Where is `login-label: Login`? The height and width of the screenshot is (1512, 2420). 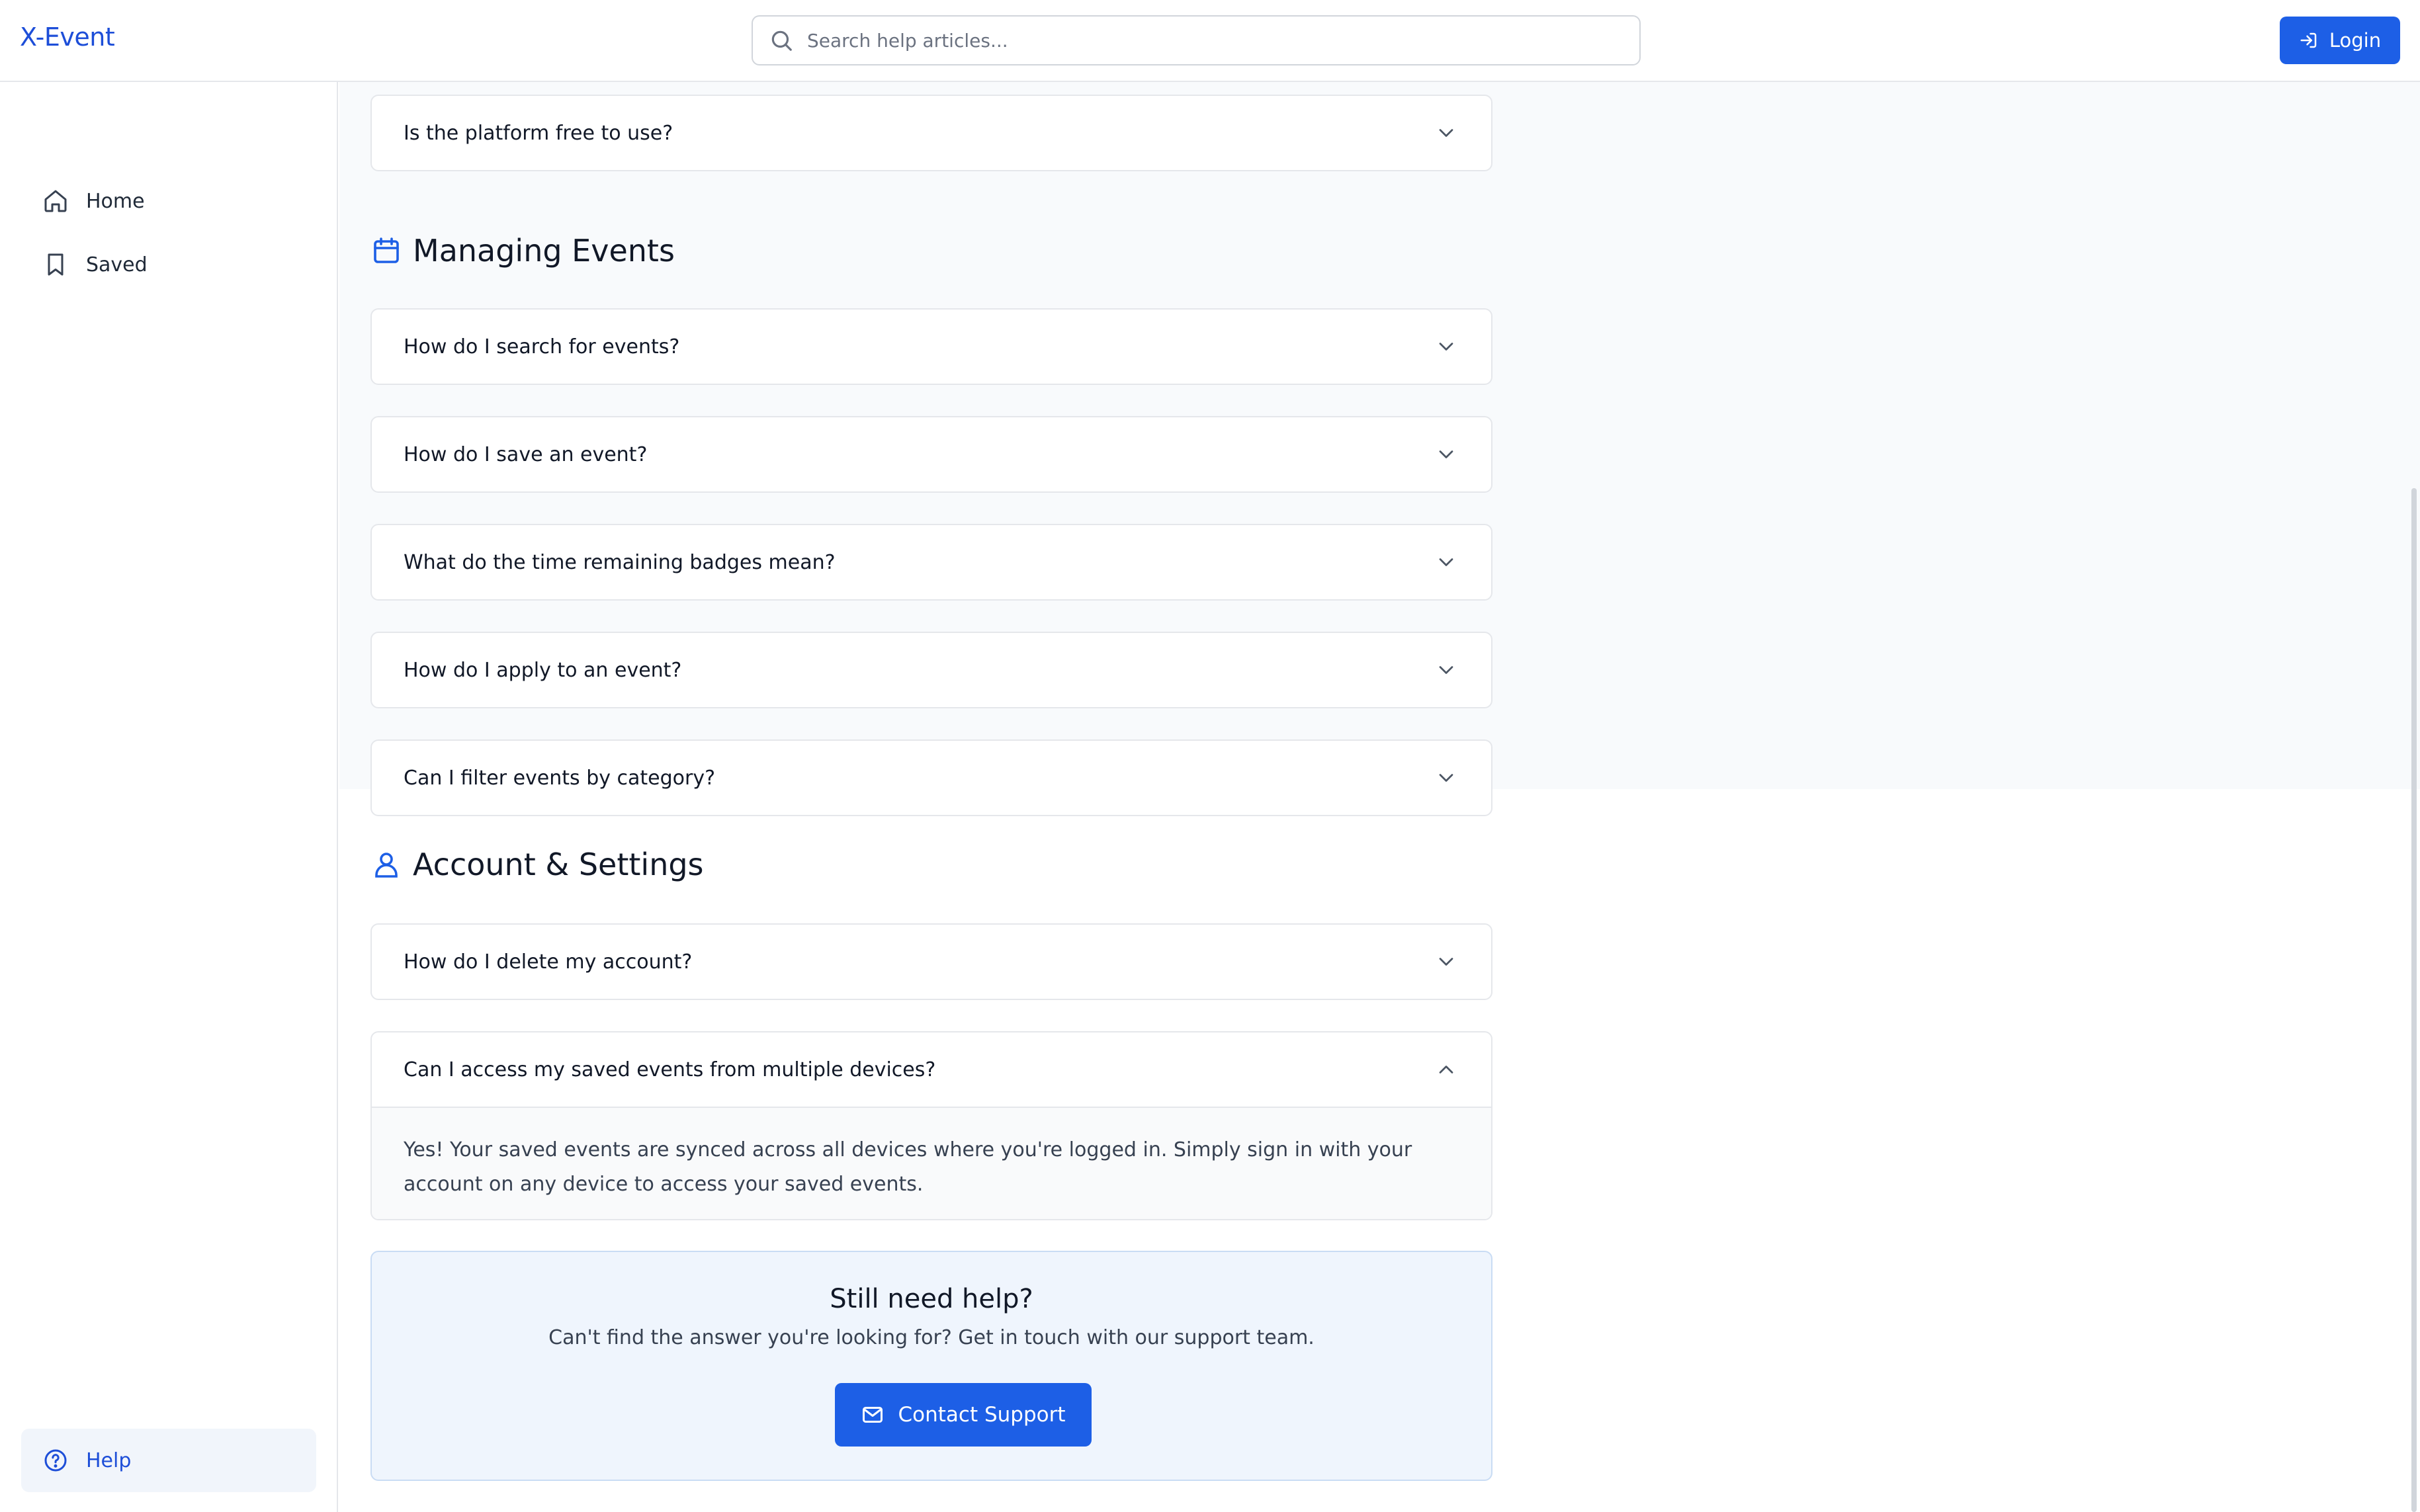
login-label: Login is located at coordinates (2356, 40).